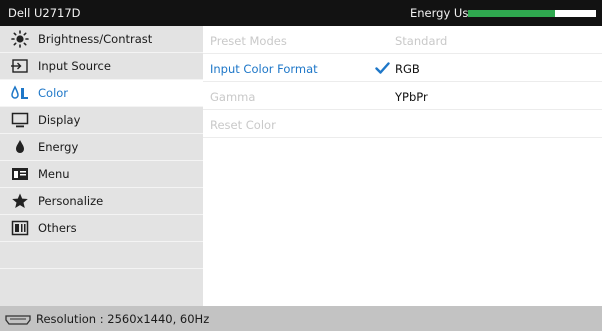 This screenshot has width=602, height=331. What do you see at coordinates (57, 228) in the screenshot?
I see `sidebar-item-label: Others` at bounding box center [57, 228].